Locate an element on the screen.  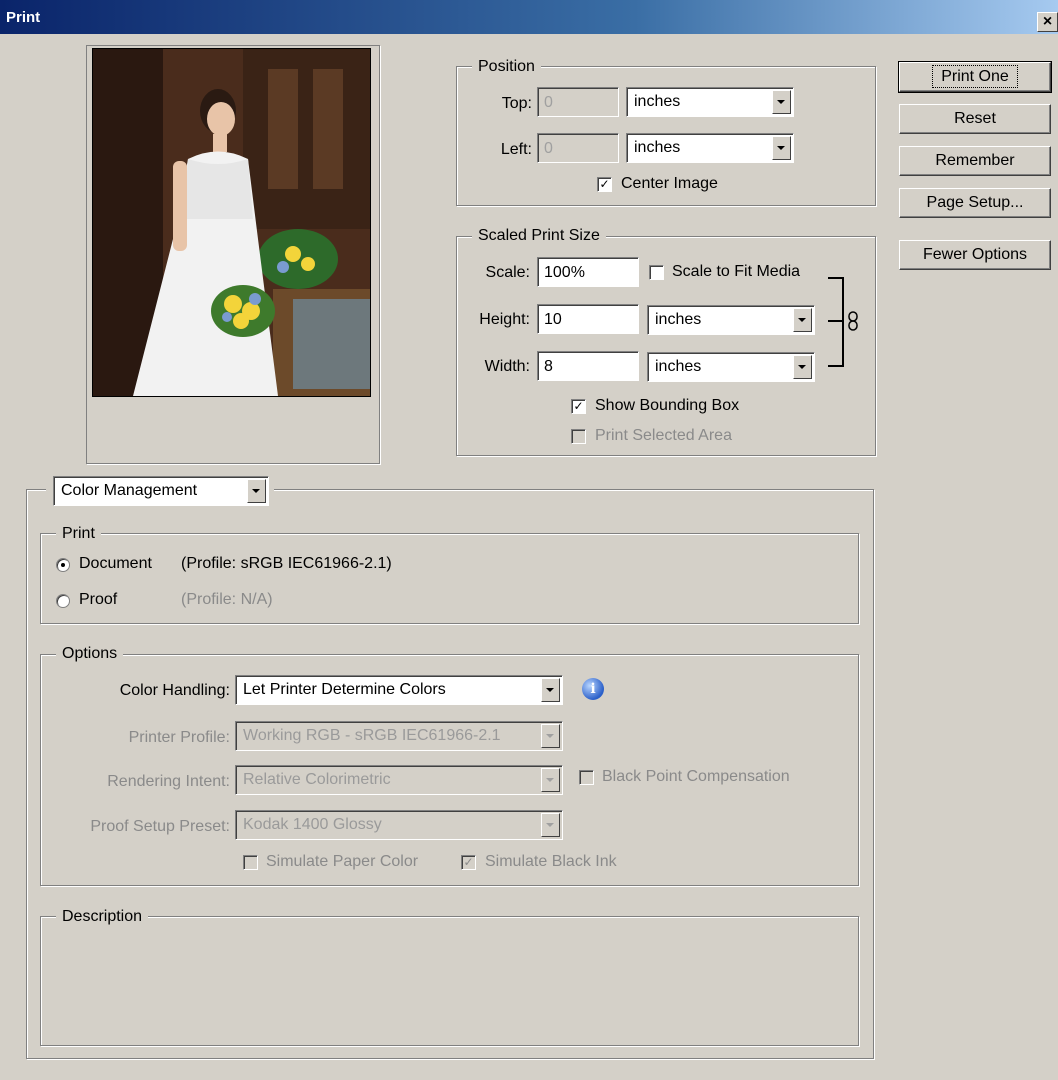
width-unit-select: inches is located at coordinates (731, 367).